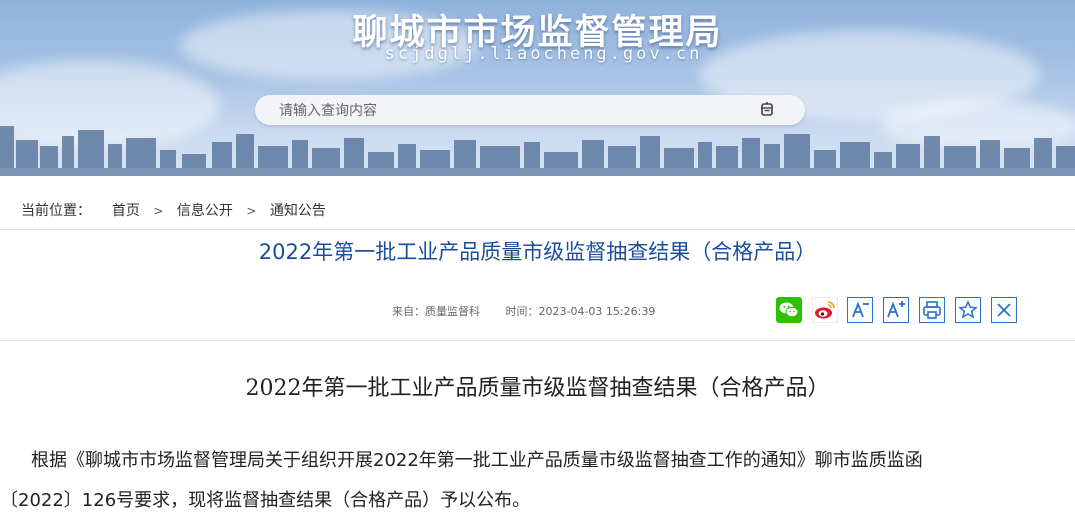 This screenshot has height=521, width=1075. What do you see at coordinates (173, 210) in the screenshot?
I see `breadcrumb: 当前位置： 首页 > 信息公开 > 通知公告` at bounding box center [173, 210].